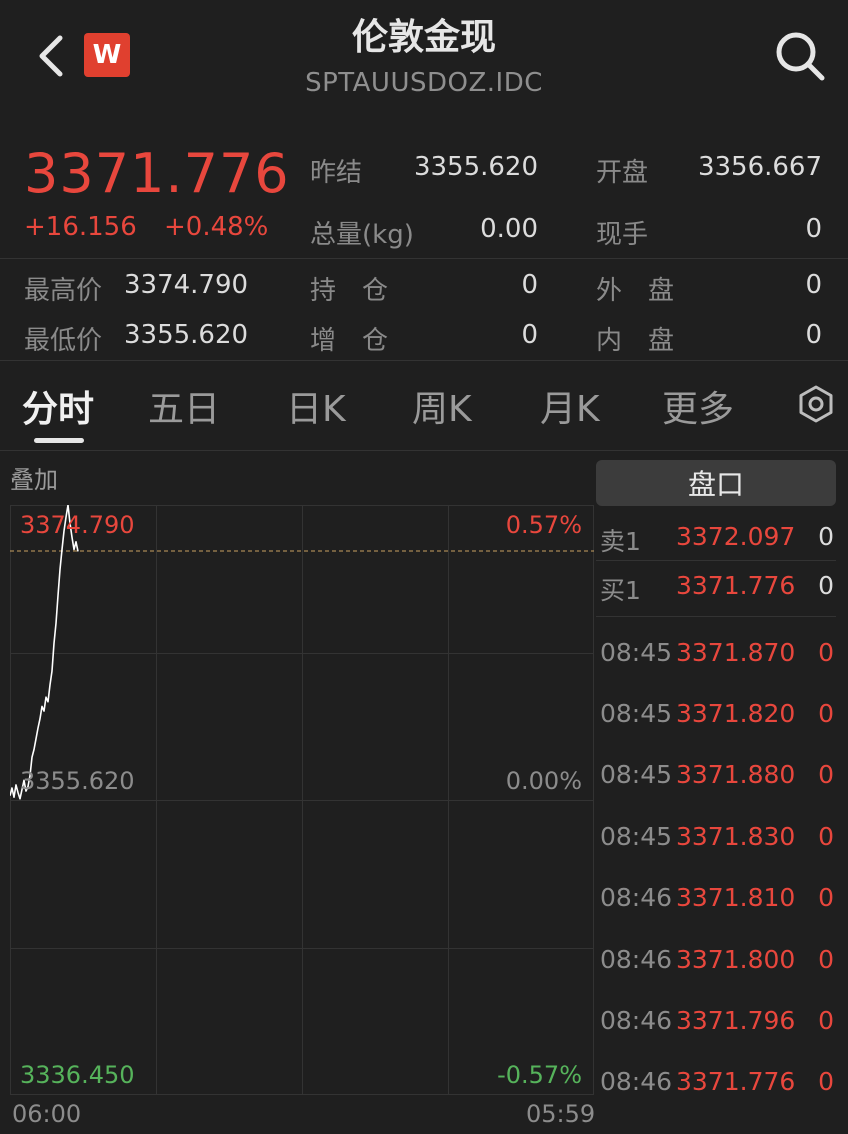 Image resolution: width=848 pixels, height=1134 pixels. I want to click on chart-period-tabs: 分时 五日 日K 周K 月K 更多, so click(424, 406).